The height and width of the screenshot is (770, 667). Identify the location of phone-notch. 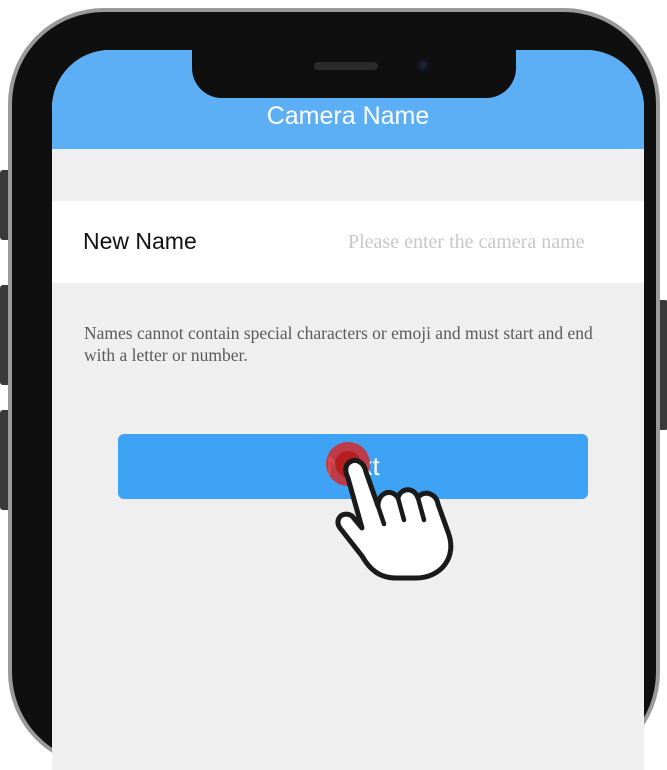
(354, 70).